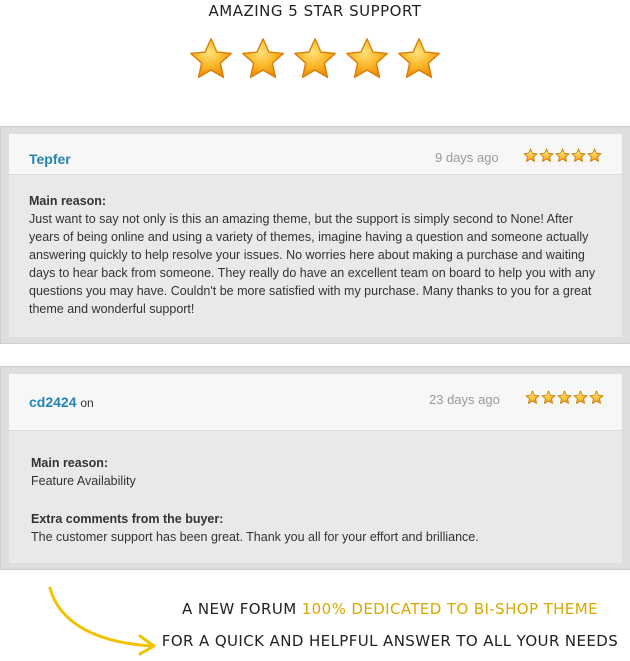  What do you see at coordinates (50, 159) in the screenshot?
I see `reviewer-name: Tepfer` at bounding box center [50, 159].